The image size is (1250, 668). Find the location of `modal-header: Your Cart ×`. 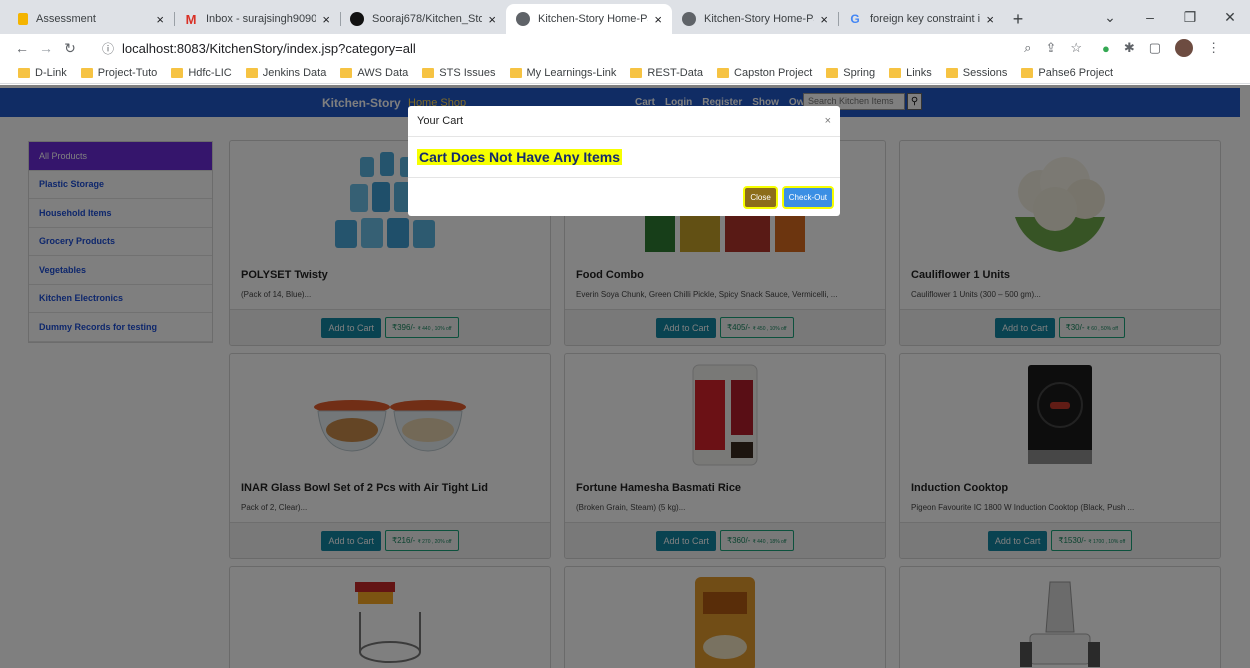

modal-header: Your Cart × is located at coordinates (624, 121).